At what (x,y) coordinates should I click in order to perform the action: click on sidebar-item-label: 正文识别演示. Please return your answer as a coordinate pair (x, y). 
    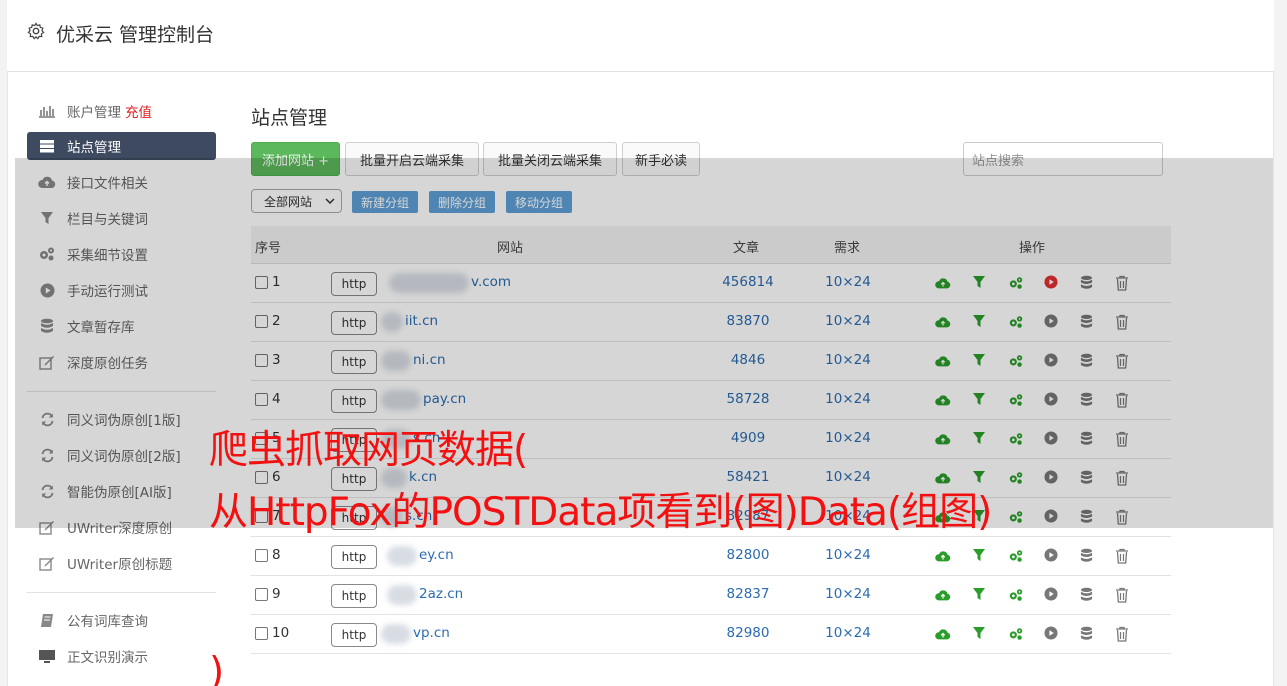
    Looking at the image, I should click on (107, 658).